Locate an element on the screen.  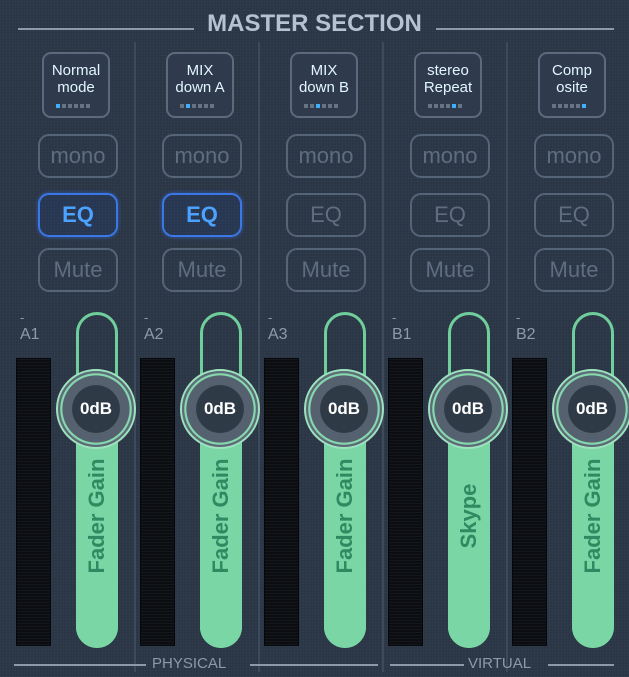
mode-label-line2: down A is located at coordinates (200, 87).